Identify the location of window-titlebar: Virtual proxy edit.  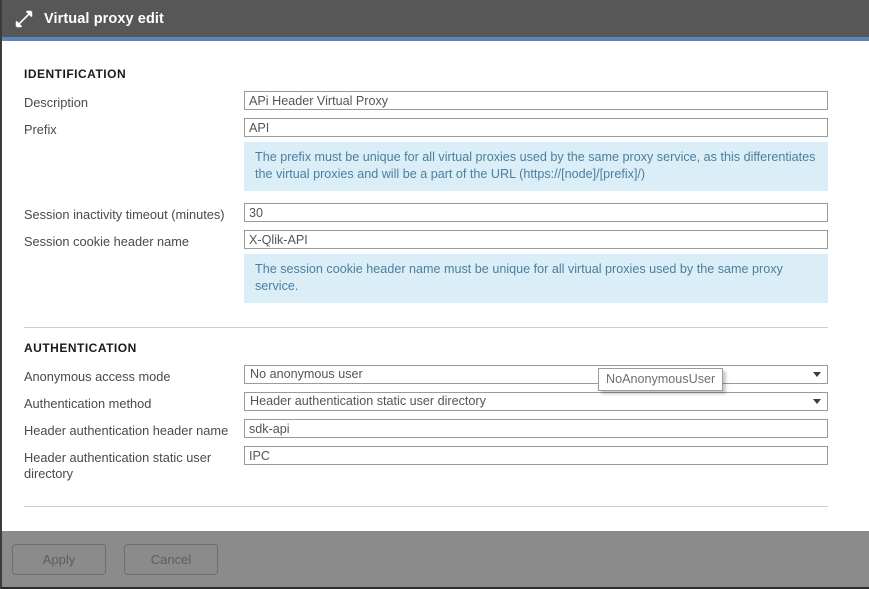
(435, 18).